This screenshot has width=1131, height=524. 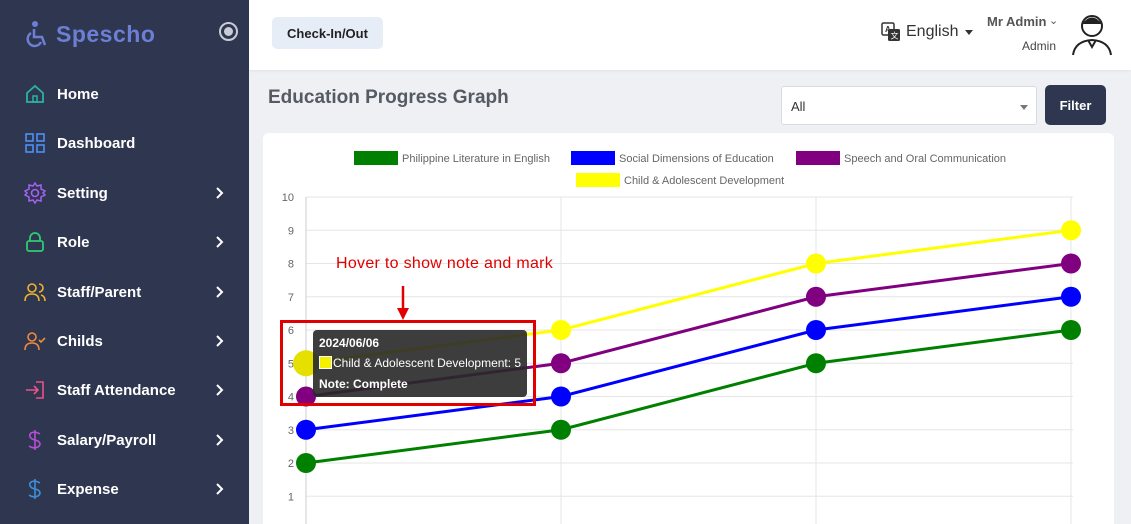 What do you see at coordinates (35, 193) in the screenshot?
I see `gear-icon` at bounding box center [35, 193].